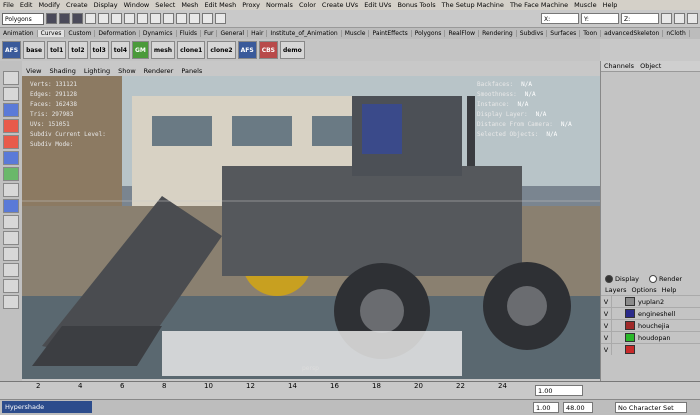  What do you see at coordinates (390, 33) in the screenshot?
I see `shelf-tab-painteffects: PaintEffects` at bounding box center [390, 33].